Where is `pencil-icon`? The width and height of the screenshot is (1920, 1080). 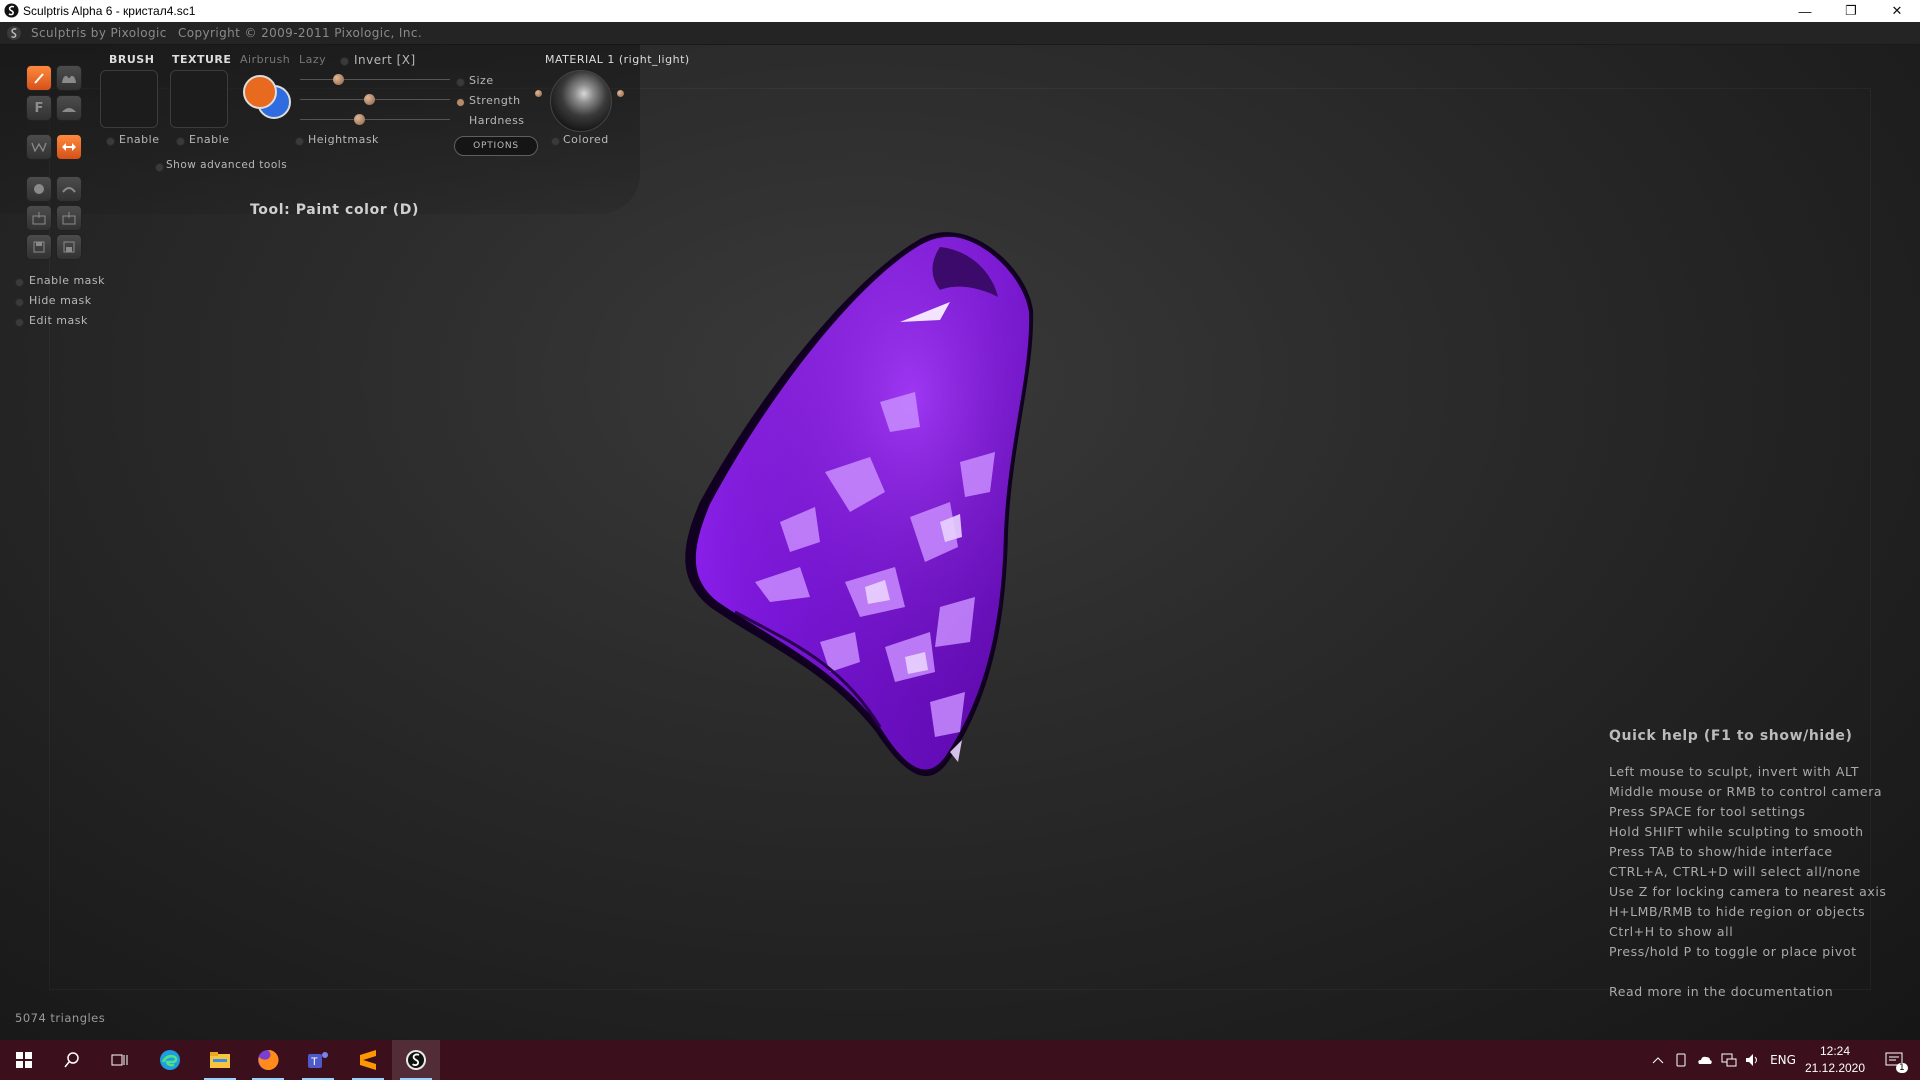 pencil-icon is located at coordinates (39, 78).